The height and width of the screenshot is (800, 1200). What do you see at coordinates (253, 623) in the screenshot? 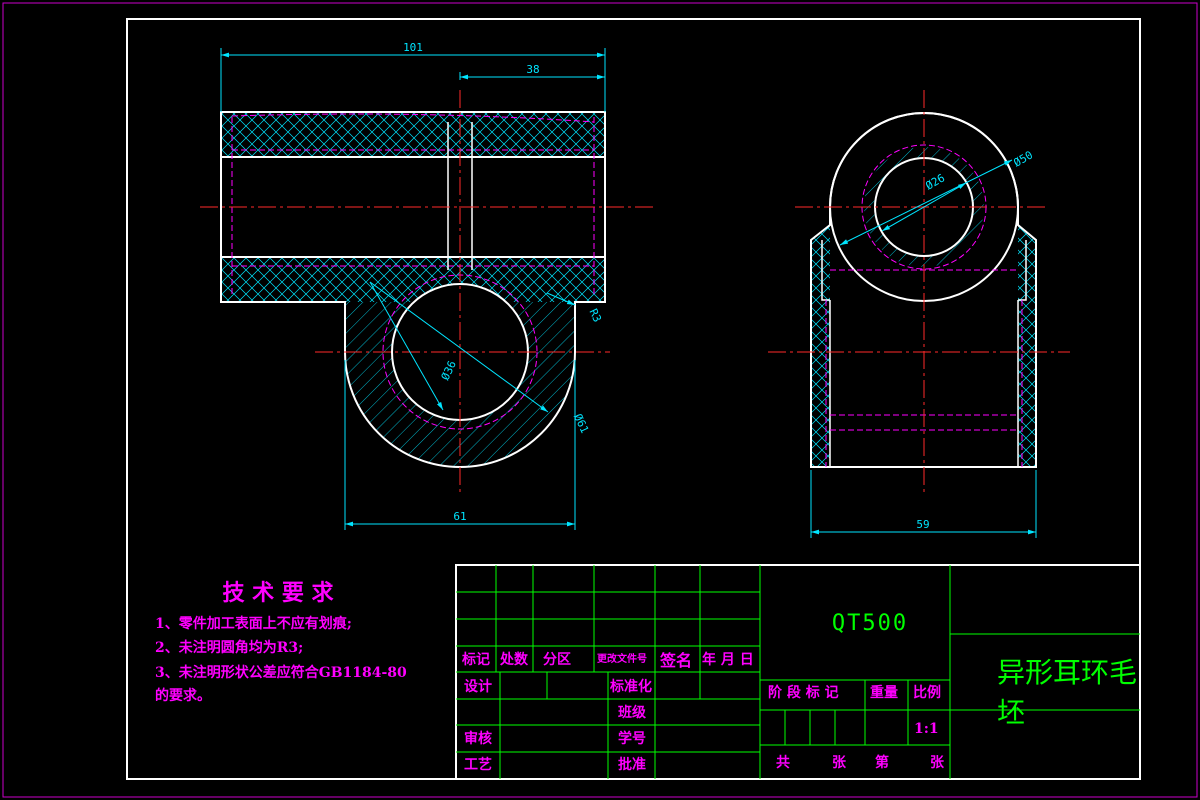
I see `tech-req-item-1: 1、零件加工表面上不应有划痕;` at bounding box center [253, 623].